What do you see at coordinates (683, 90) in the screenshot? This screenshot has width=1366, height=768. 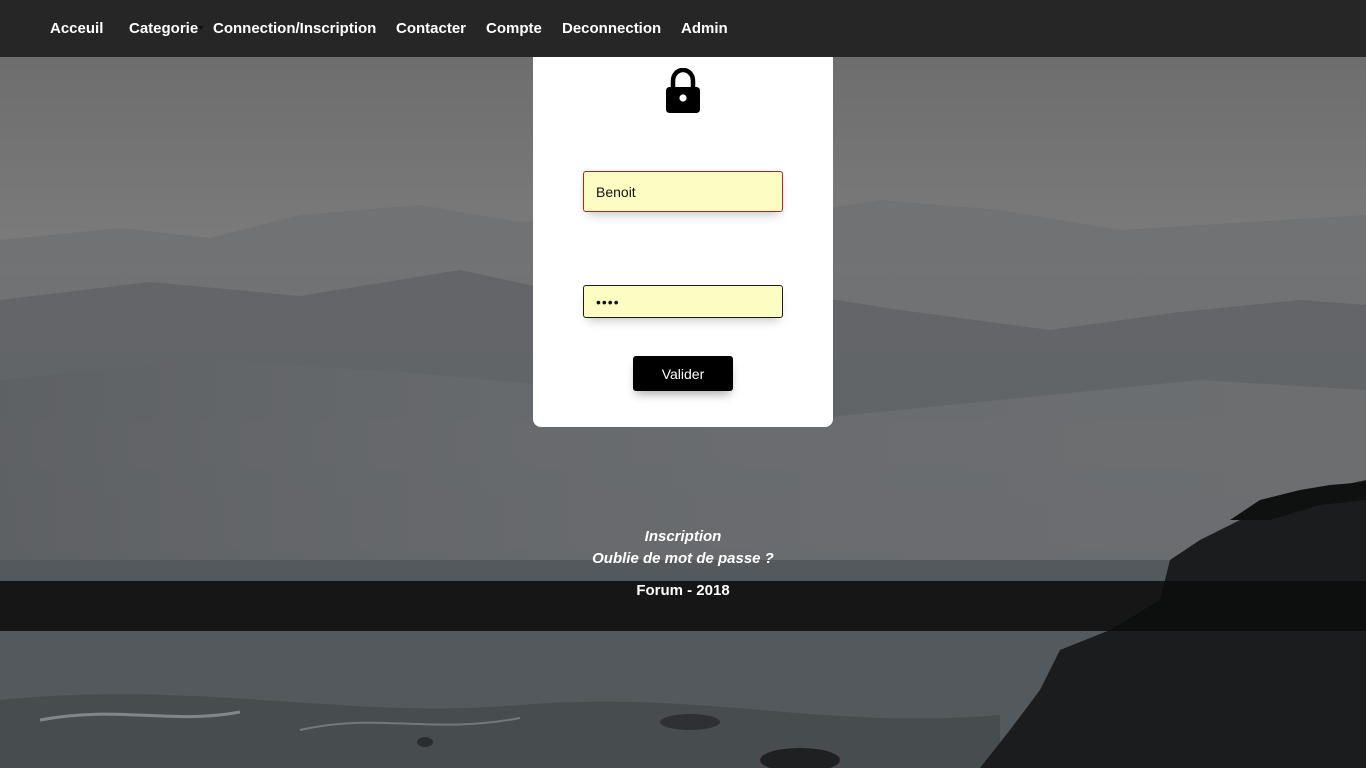 I see `lock-icon` at bounding box center [683, 90].